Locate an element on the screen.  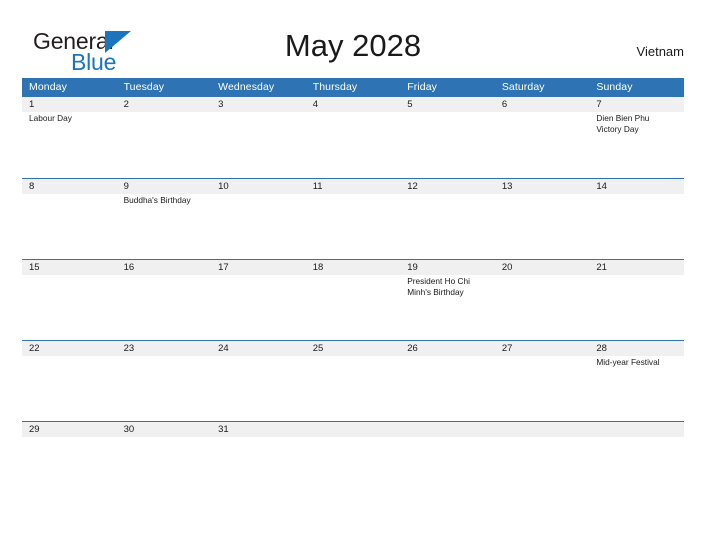
day-number: 6 is located at coordinates (504, 104).